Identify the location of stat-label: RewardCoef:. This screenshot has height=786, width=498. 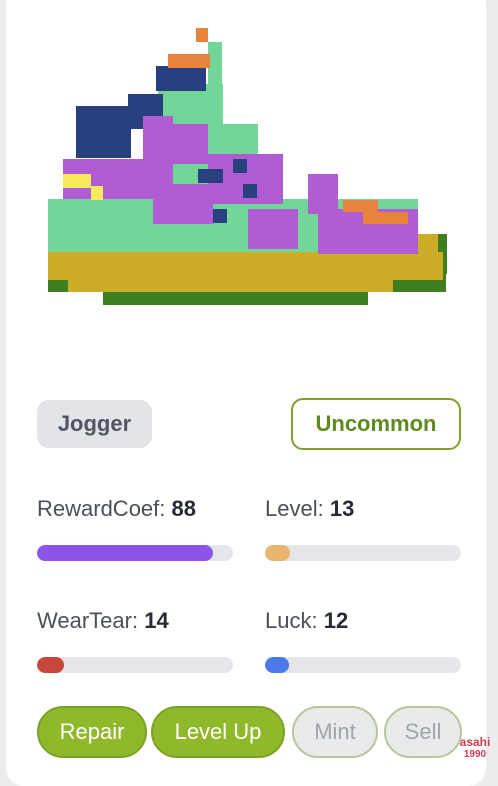
(101, 508).